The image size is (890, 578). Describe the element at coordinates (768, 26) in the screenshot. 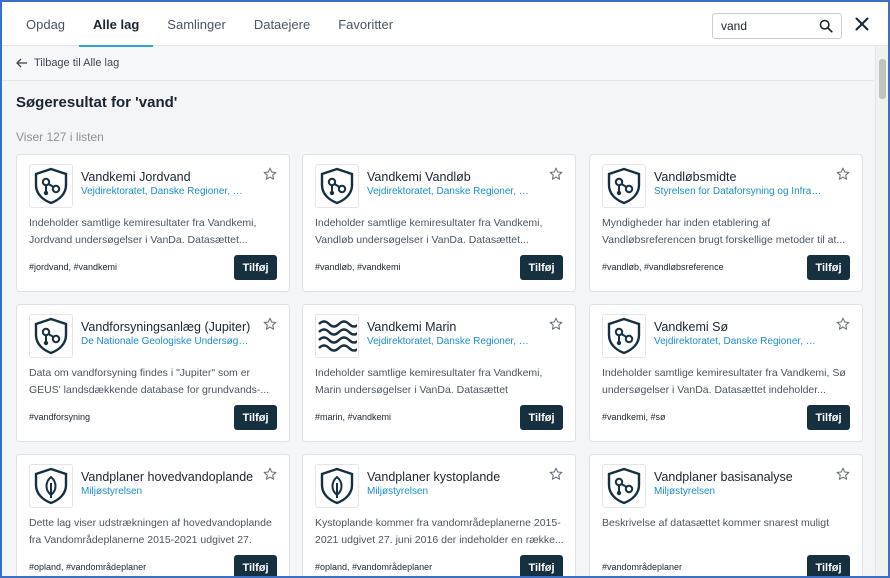

I see `search-input` at that location.